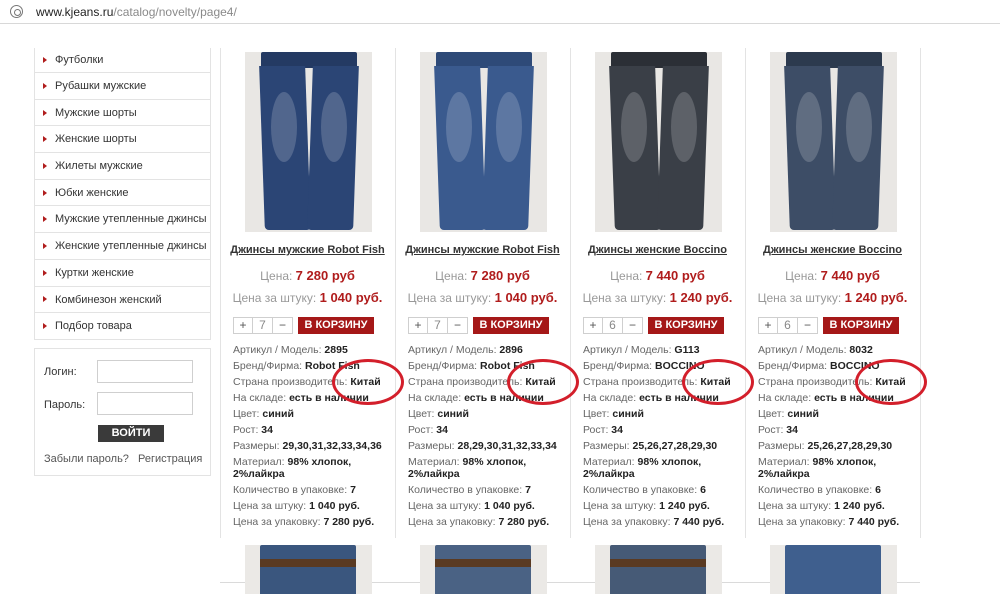 Image resolution: width=1000 pixels, height=594 pixels. I want to click on highlight-ring, so click(718, 382).